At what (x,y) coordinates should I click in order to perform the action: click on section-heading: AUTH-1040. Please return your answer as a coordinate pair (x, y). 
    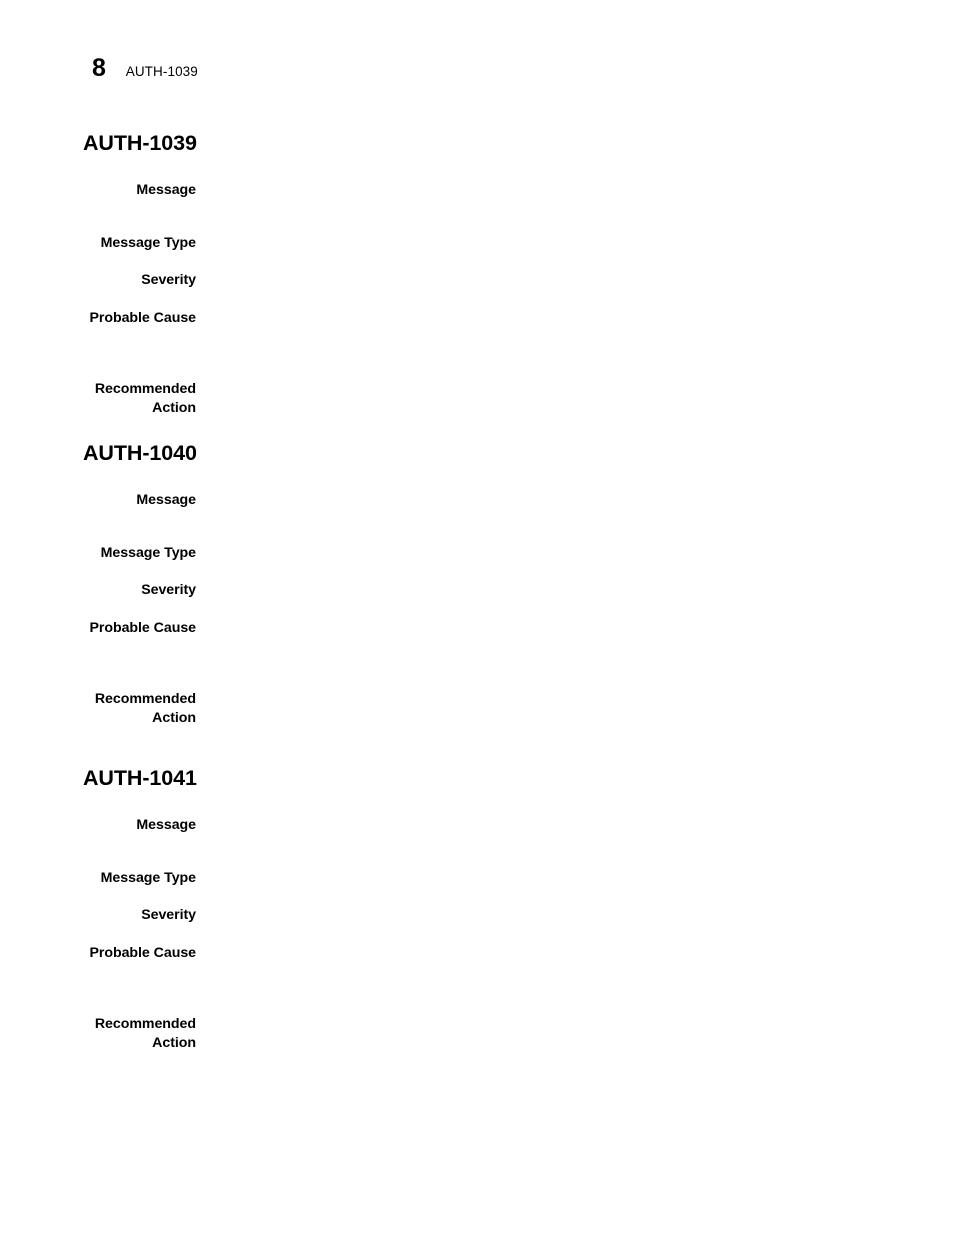
    Looking at the image, I should click on (140, 453).